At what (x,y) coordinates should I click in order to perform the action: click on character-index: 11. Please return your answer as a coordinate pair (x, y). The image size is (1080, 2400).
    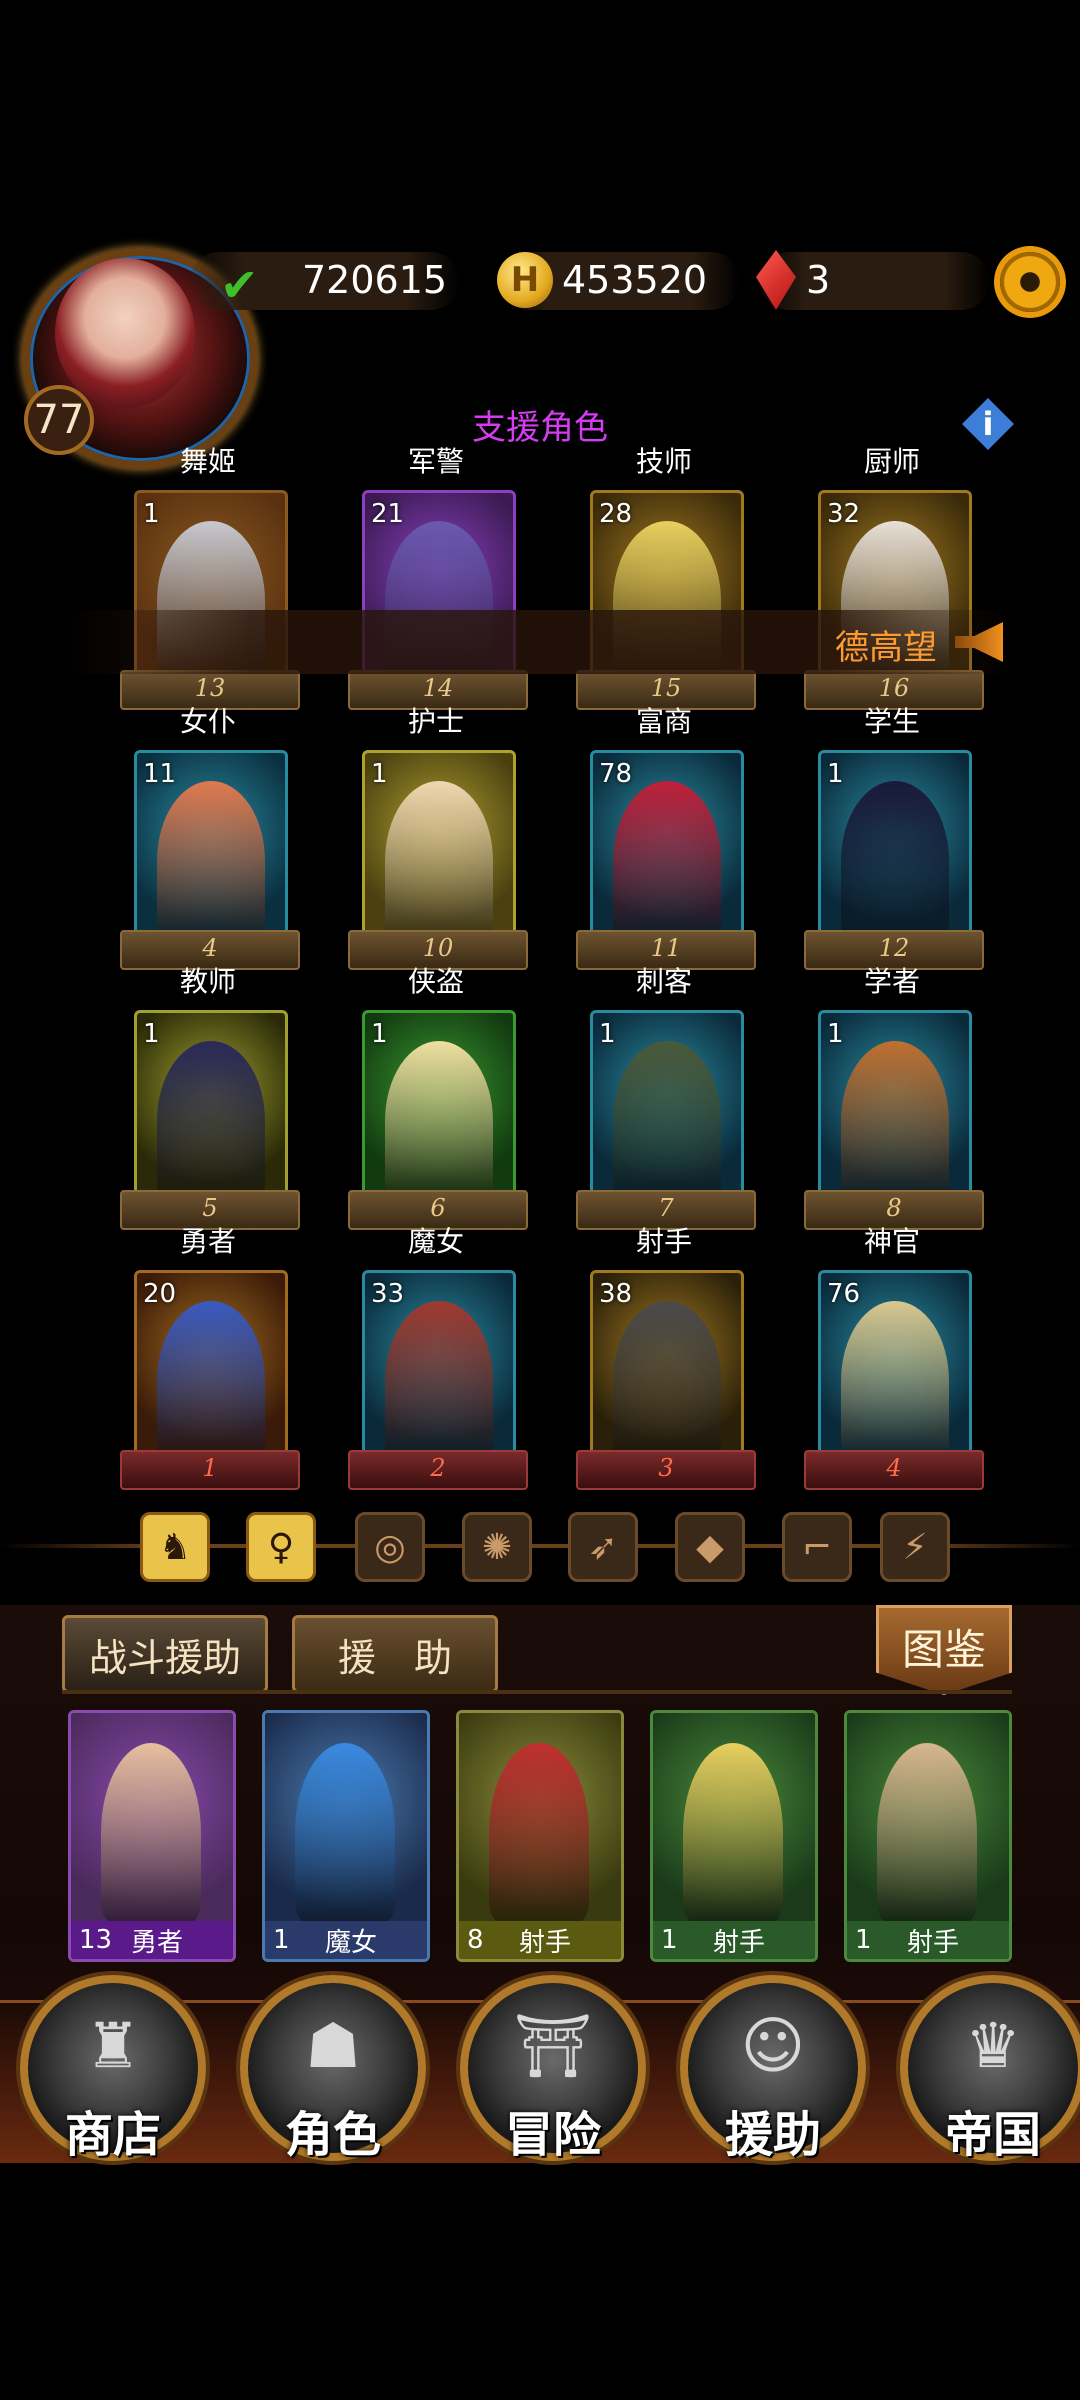
    Looking at the image, I should click on (666, 948).